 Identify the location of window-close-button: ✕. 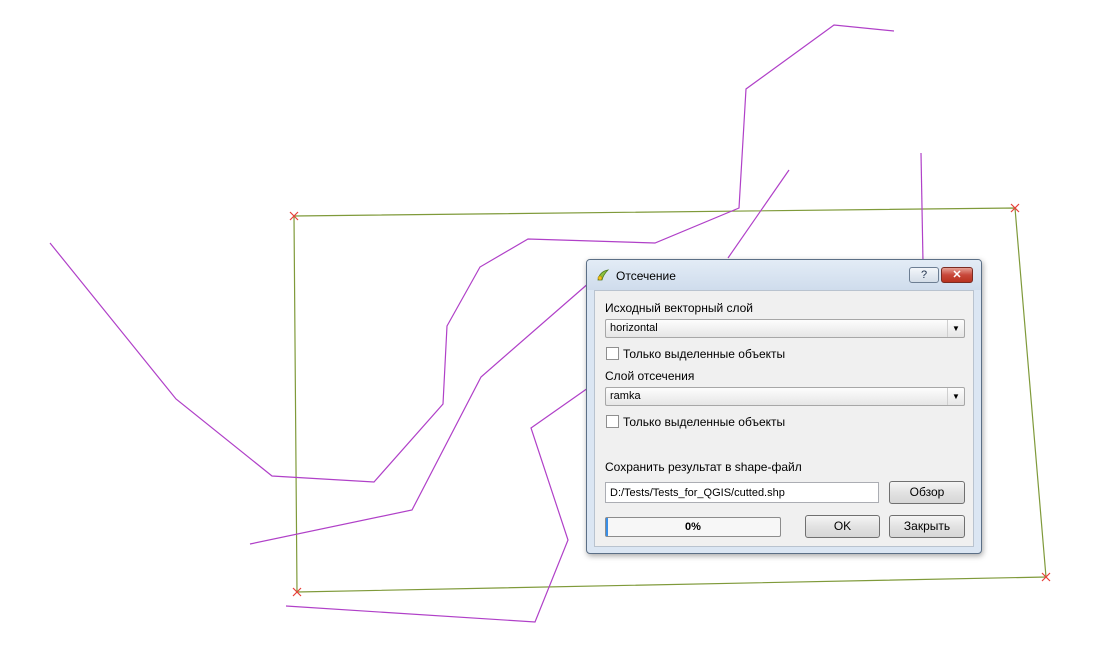
(957, 275).